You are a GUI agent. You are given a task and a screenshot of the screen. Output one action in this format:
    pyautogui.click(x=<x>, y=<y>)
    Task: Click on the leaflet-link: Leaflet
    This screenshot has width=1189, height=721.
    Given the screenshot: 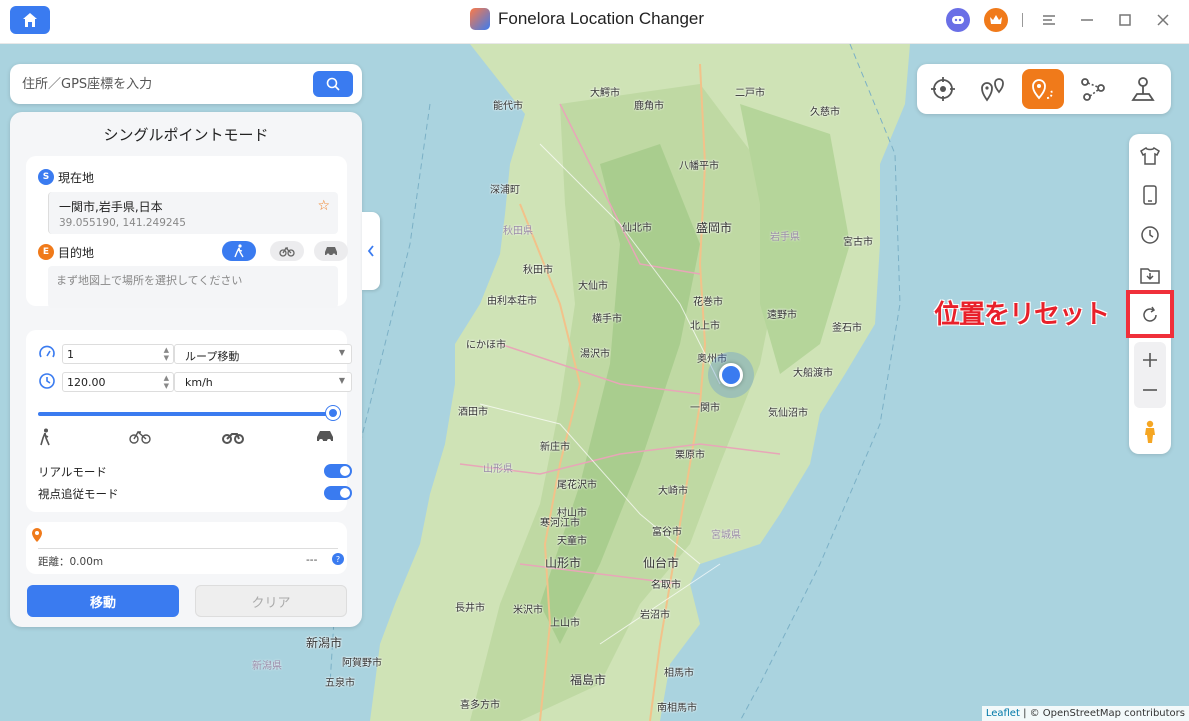 What is the action you would take?
    pyautogui.click(x=1003, y=713)
    